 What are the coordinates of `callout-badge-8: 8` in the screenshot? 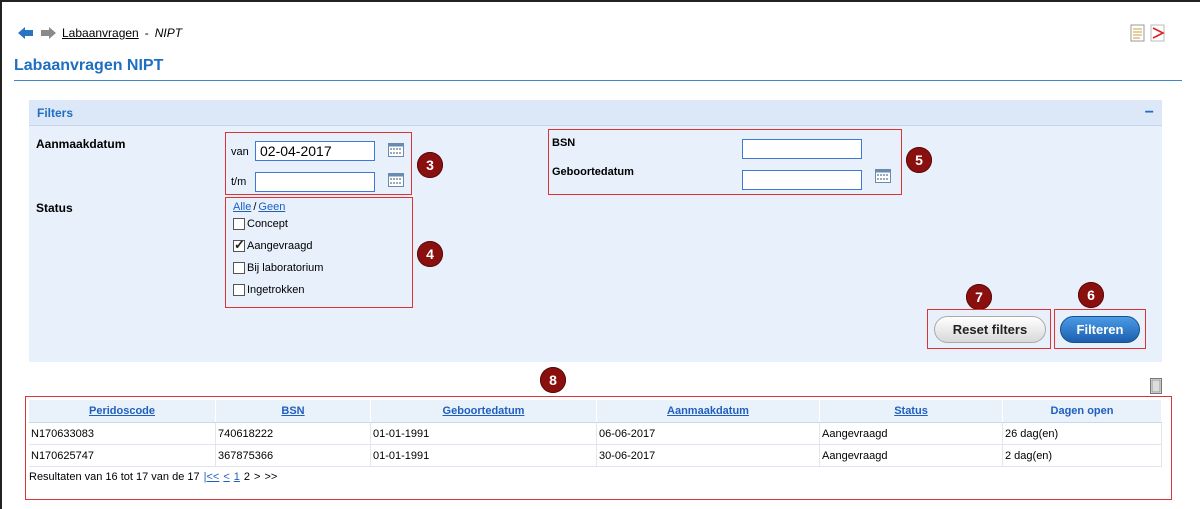 It's located at (553, 380).